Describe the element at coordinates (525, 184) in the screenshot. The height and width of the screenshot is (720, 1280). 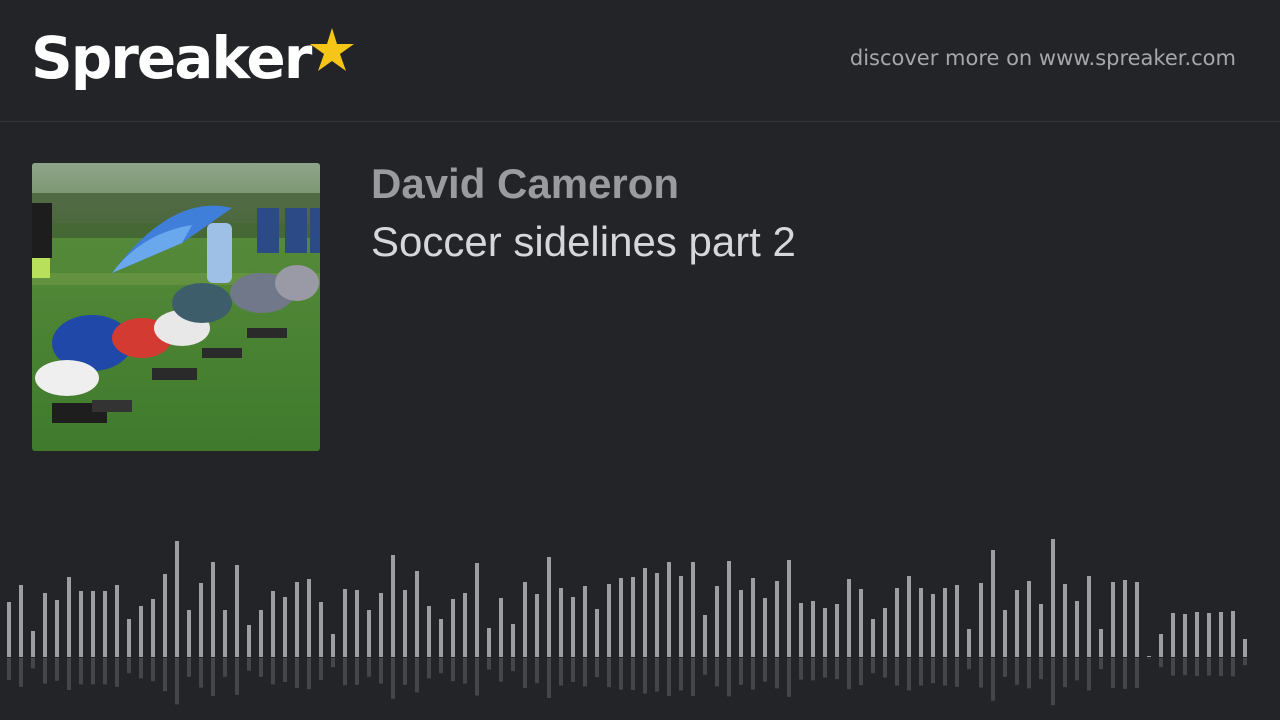
I see `episode-author: David Cameron` at that location.